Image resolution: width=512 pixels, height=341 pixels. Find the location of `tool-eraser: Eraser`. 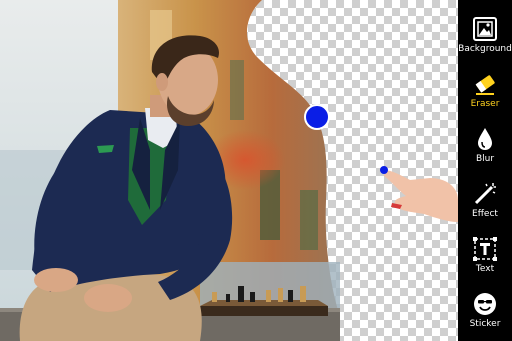

tool-eraser: Eraser is located at coordinates (485, 90).